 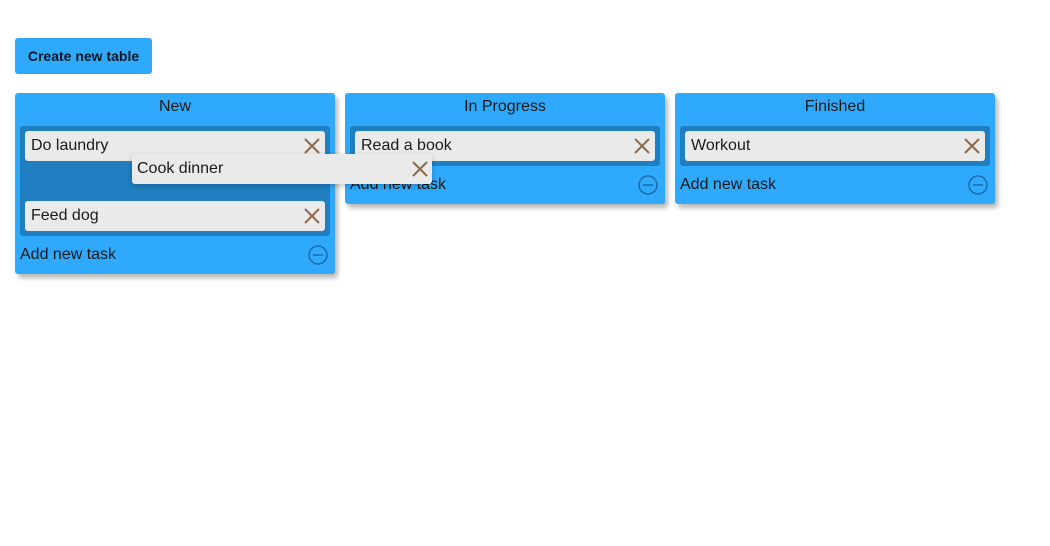 I want to click on board-finished: Finished Workout Add new task, so click(x=835, y=148).